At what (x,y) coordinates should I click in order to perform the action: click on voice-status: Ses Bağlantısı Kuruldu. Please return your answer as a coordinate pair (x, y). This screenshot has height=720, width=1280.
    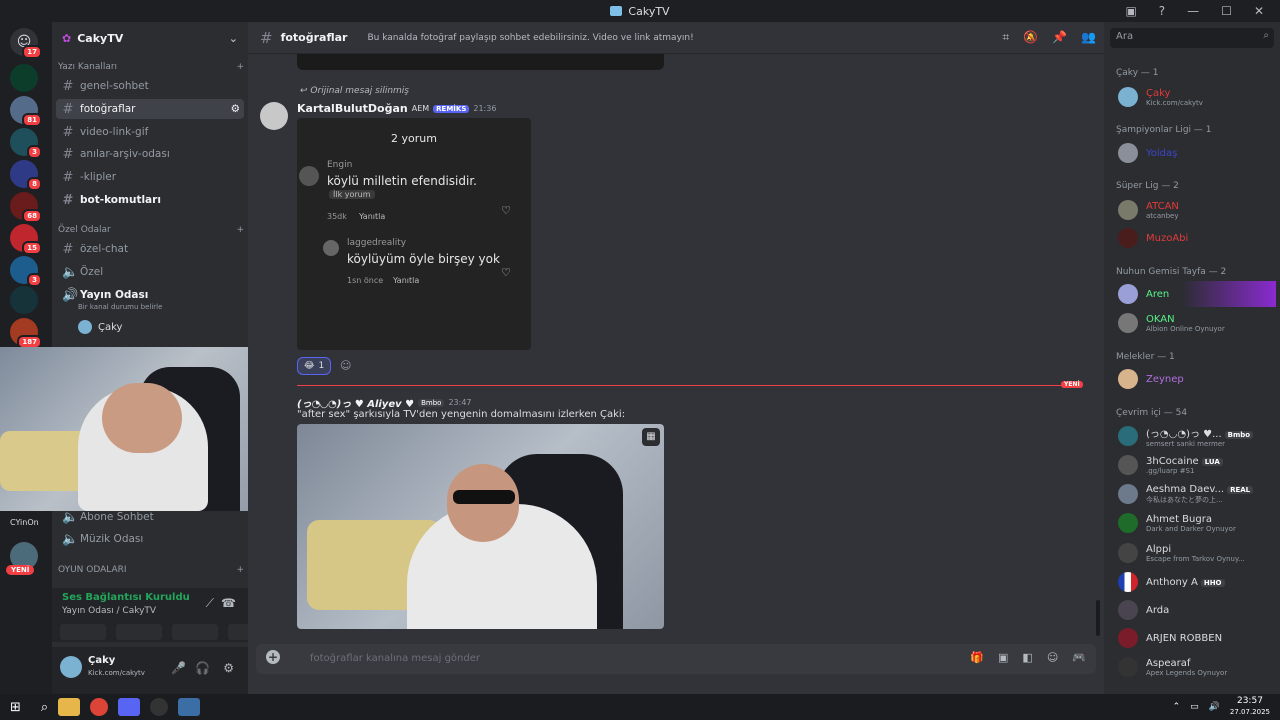
    Looking at the image, I should click on (126, 597).